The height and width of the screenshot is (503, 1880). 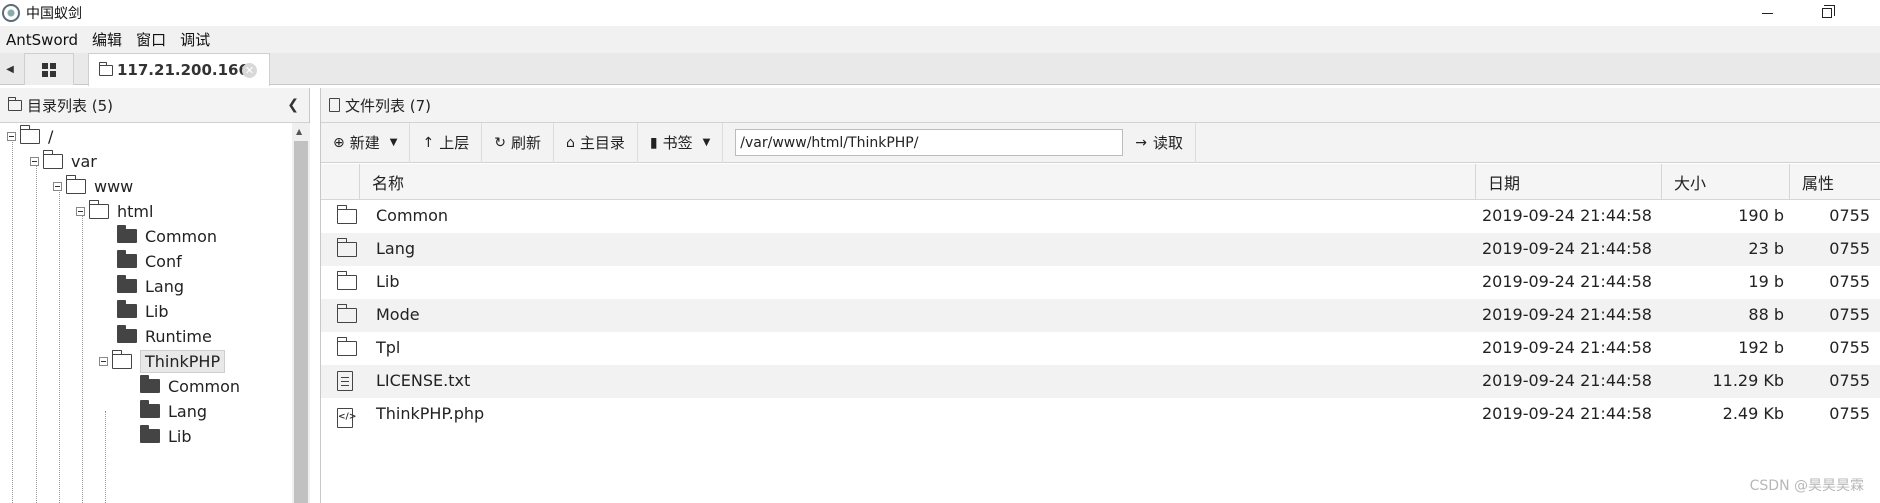 I want to click on antsword-logo-icon, so click(x=11, y=13).